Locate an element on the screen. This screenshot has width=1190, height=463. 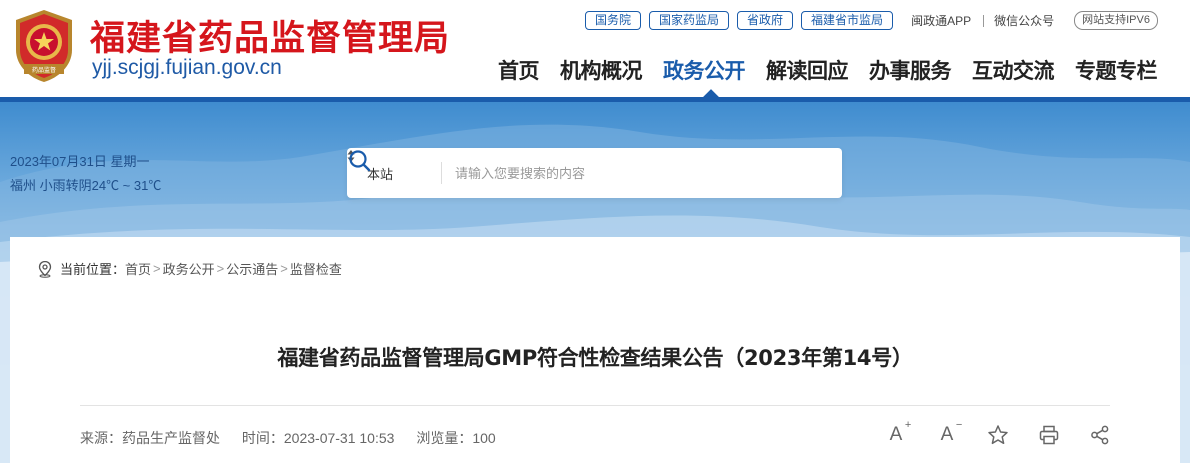
font-larger-icon: A + is located at coordinates (900, 432).